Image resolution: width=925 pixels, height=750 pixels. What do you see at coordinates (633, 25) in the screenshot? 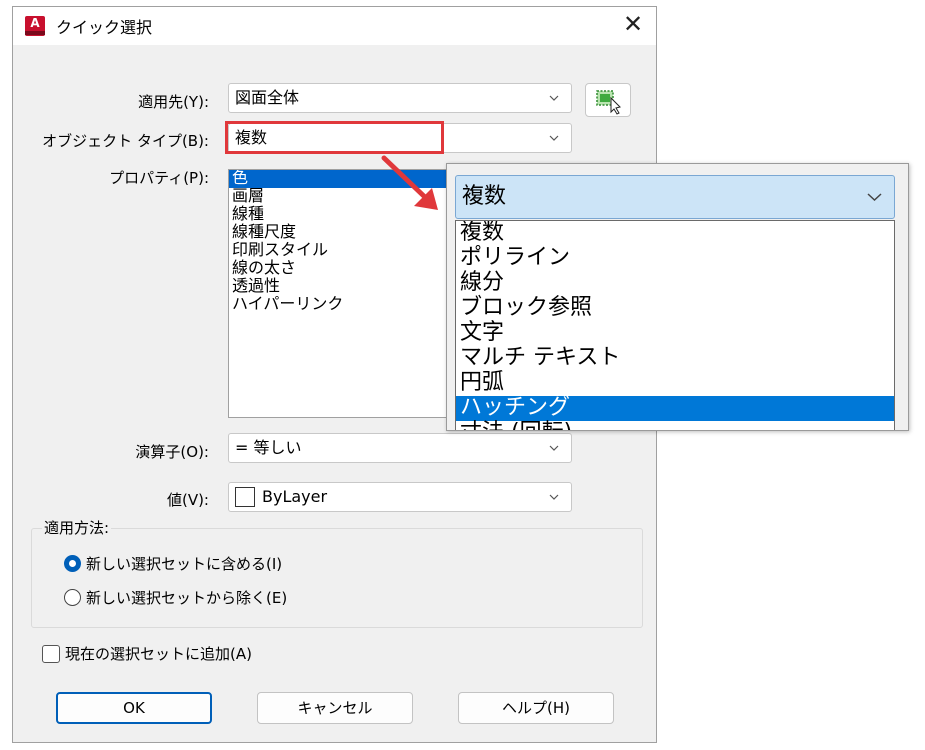
I see `close-button: ✕` at bounding box center [633, 25].